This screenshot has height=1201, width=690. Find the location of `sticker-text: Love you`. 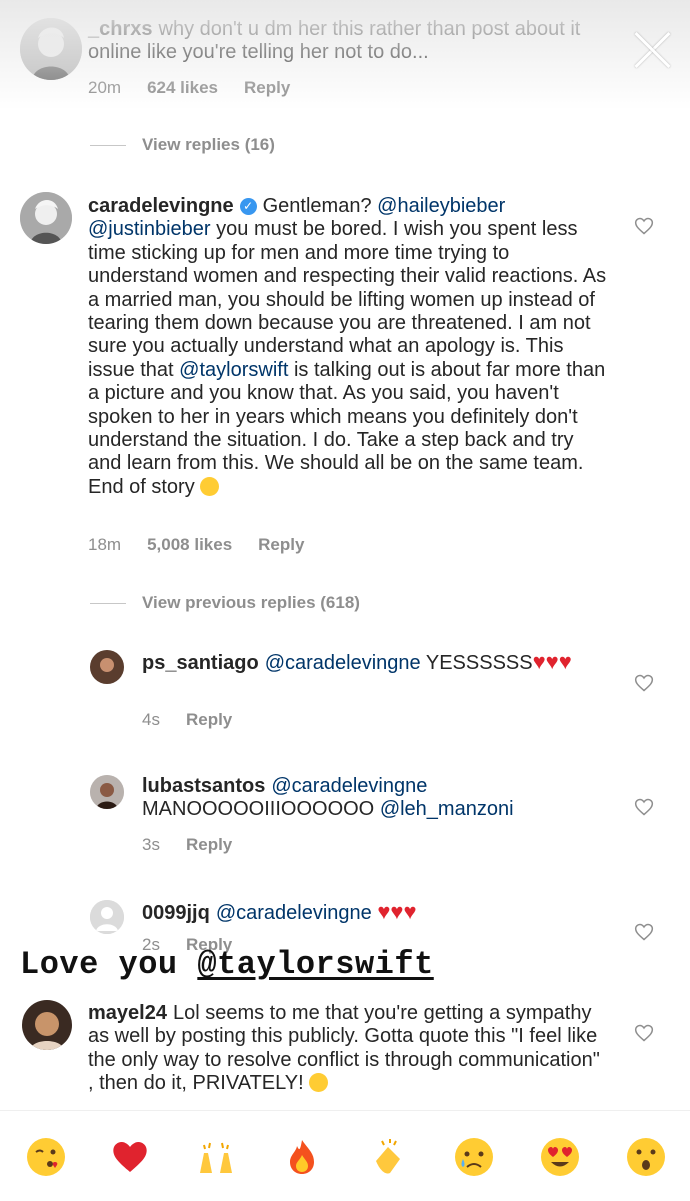

sticker-text: Love you is located at coordinates (99, 964).